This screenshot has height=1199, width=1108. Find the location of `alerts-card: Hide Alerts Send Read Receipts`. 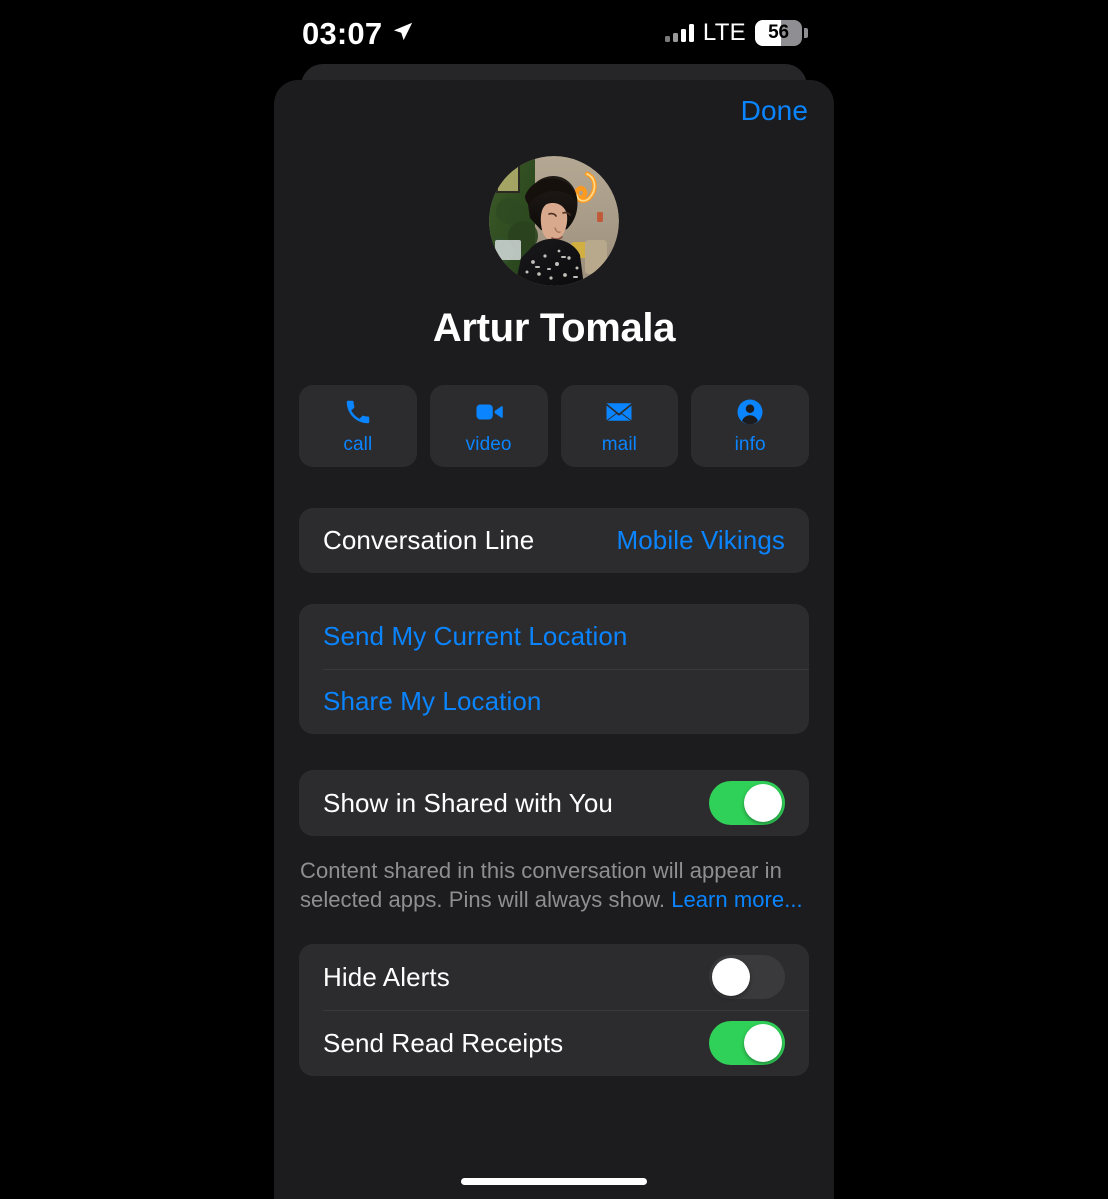

alerts-card: Hide Alerts Send Read Receipts is located at coordinates (554, 1010).